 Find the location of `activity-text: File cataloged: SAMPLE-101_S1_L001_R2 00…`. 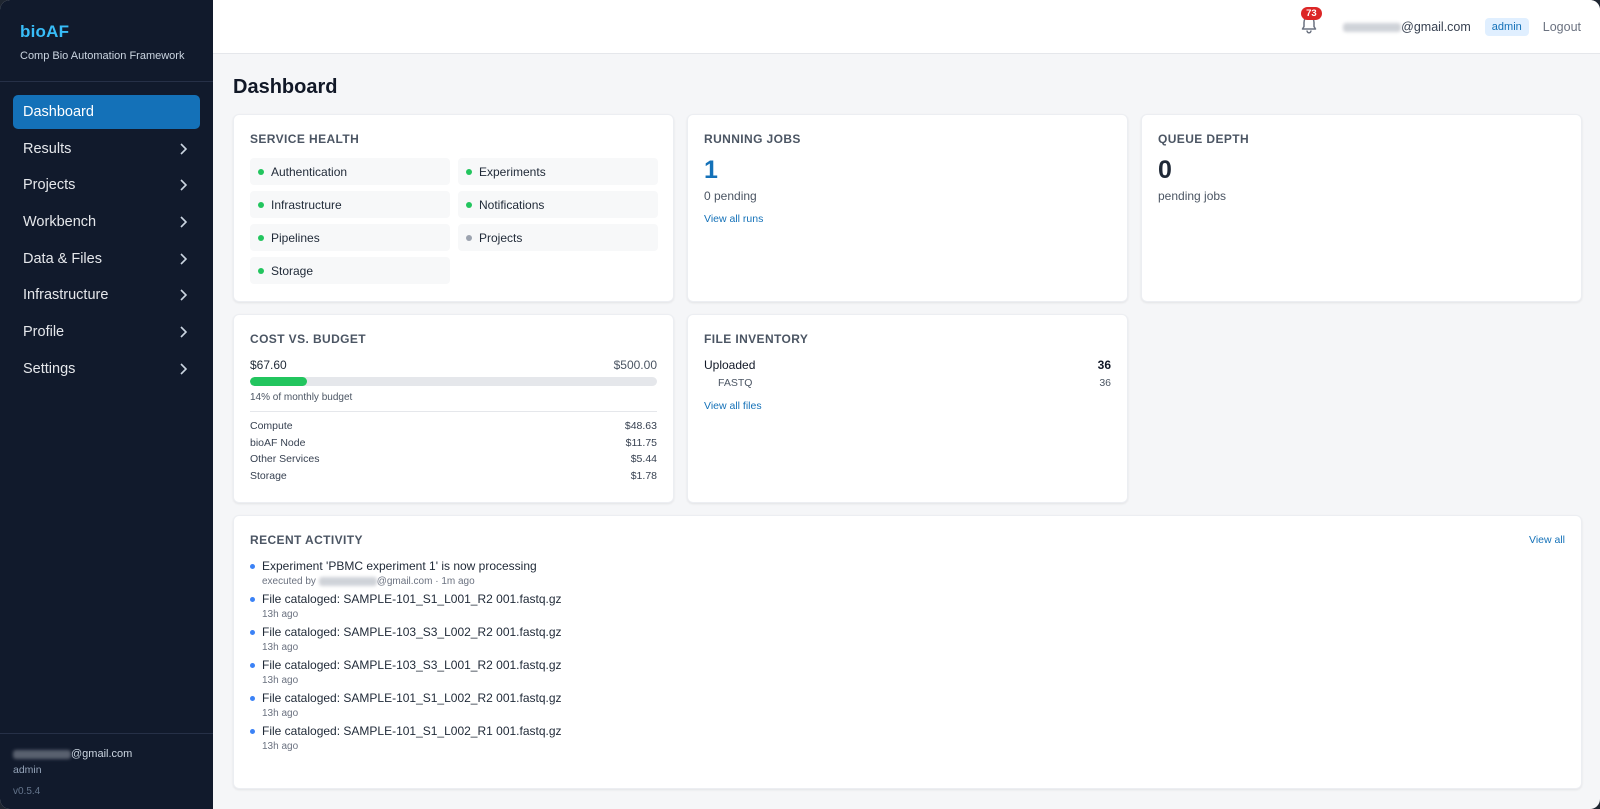

activity-text: File cataloged: SAMPLE-101_S1_L001_R2 00… is located at coordinates (412, 599).